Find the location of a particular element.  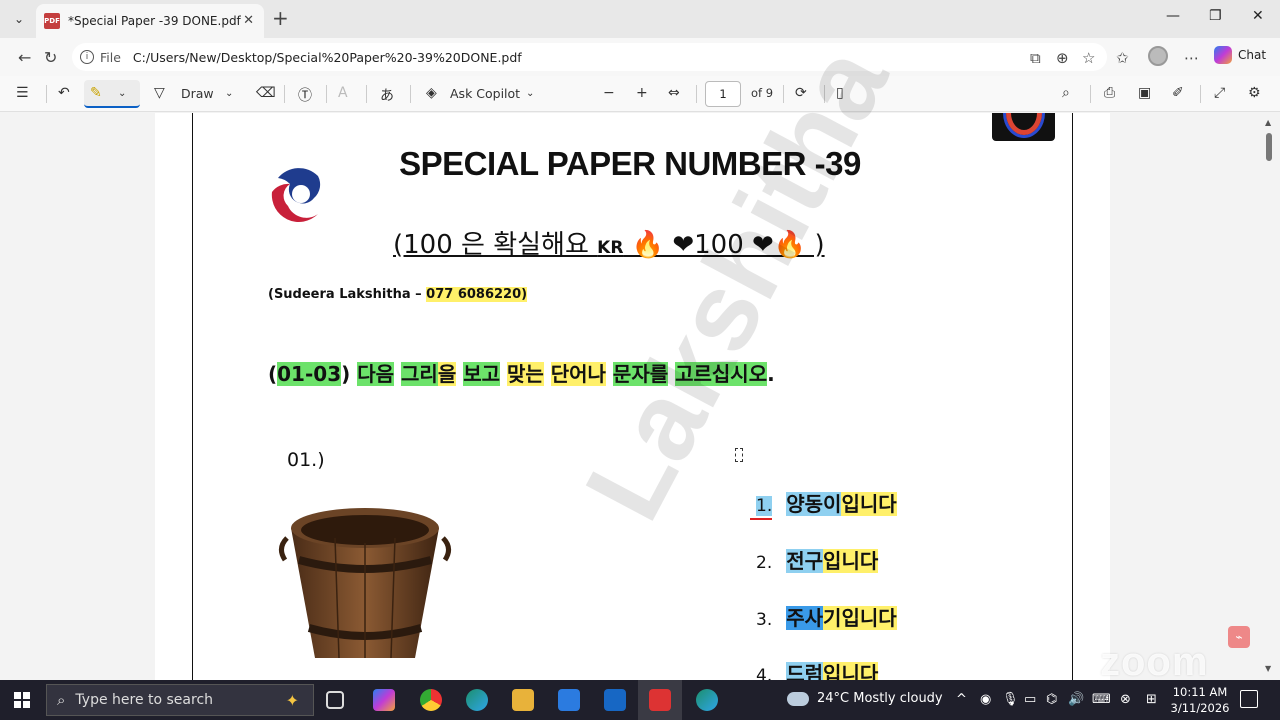

zoom-in-icon: + is located at coordinates (642, 93).